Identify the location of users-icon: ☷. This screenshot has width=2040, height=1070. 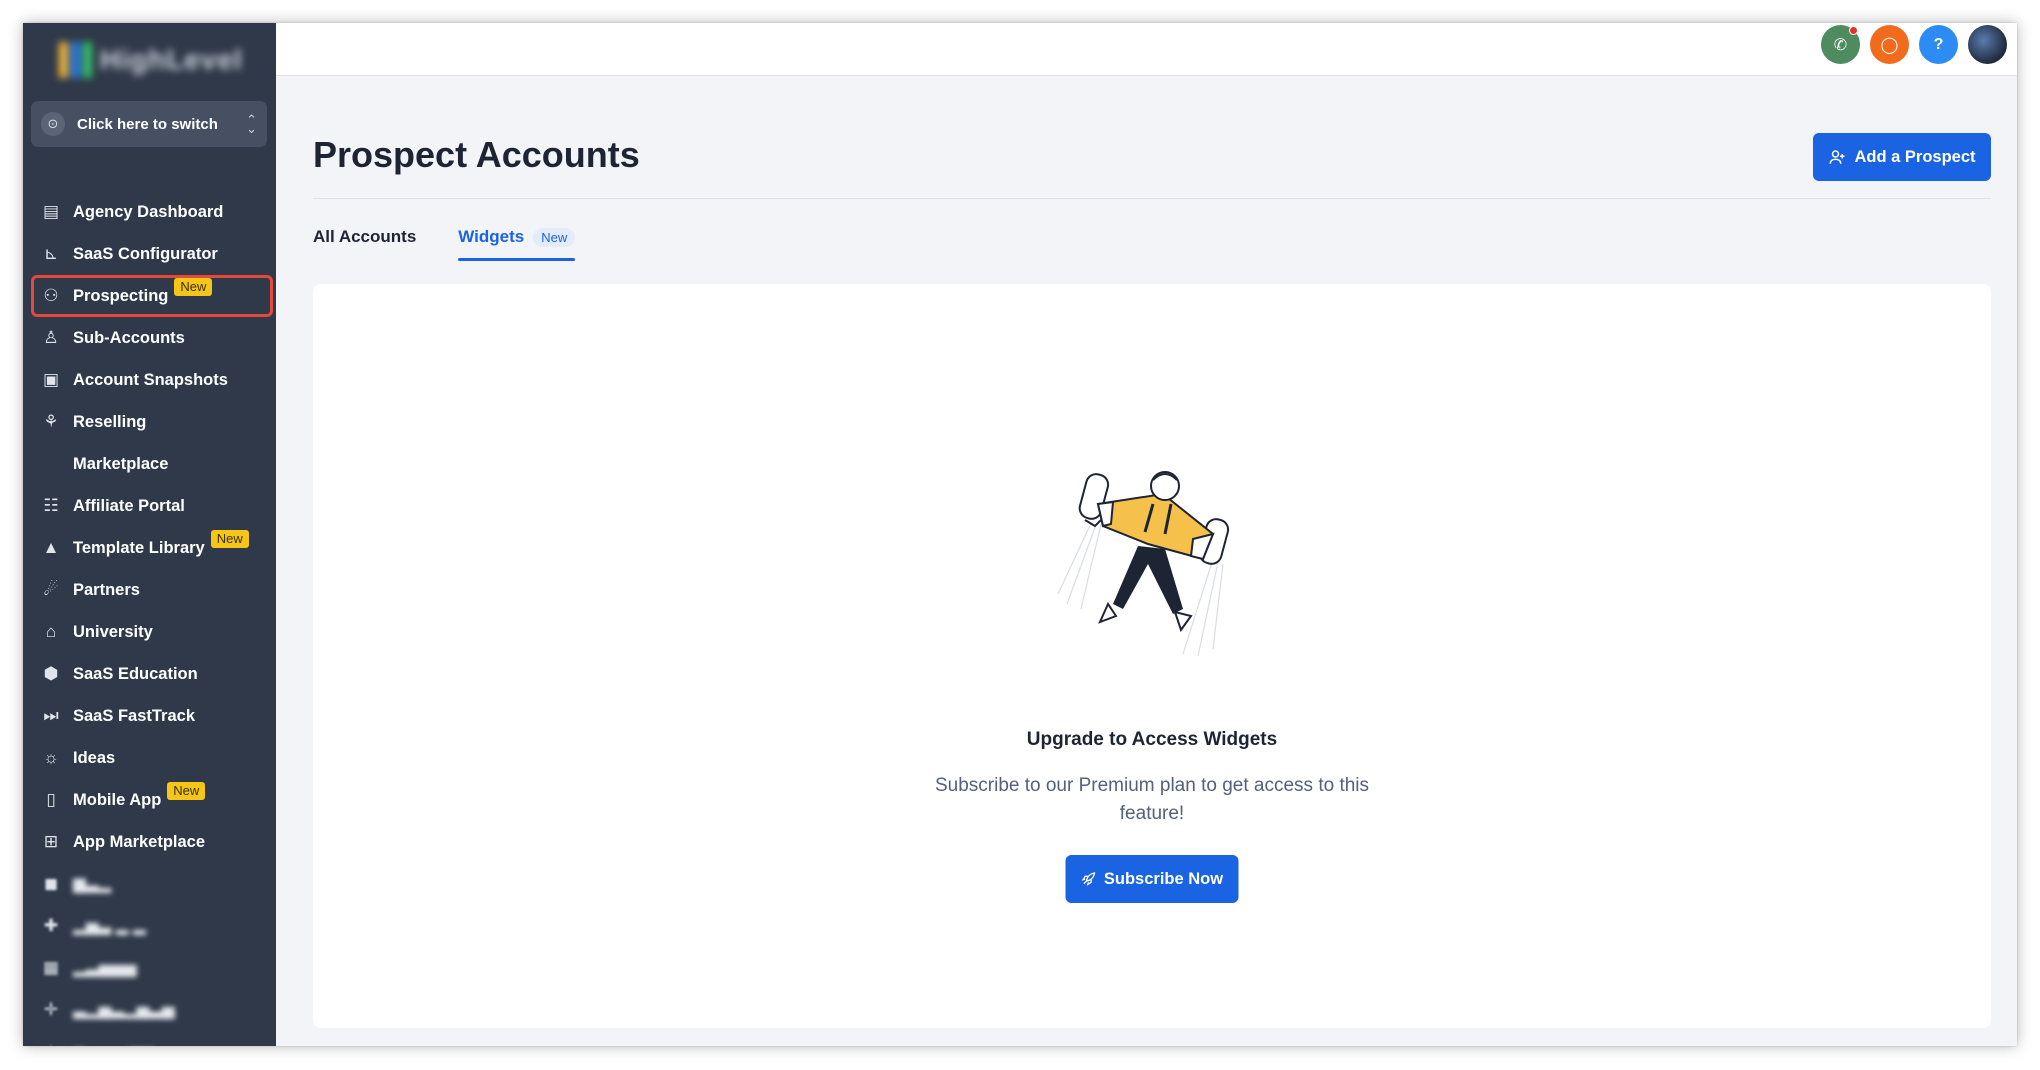
(51, 505).